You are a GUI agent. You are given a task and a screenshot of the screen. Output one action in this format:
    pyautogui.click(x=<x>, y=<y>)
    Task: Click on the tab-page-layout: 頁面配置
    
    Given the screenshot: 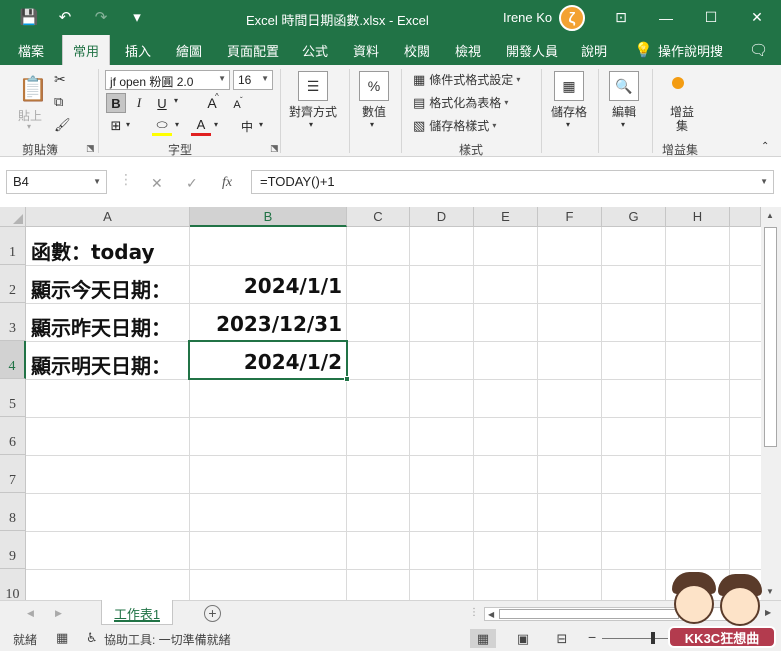 What is the action you would take?
    pyautogui.click(x=253, y=50)
    